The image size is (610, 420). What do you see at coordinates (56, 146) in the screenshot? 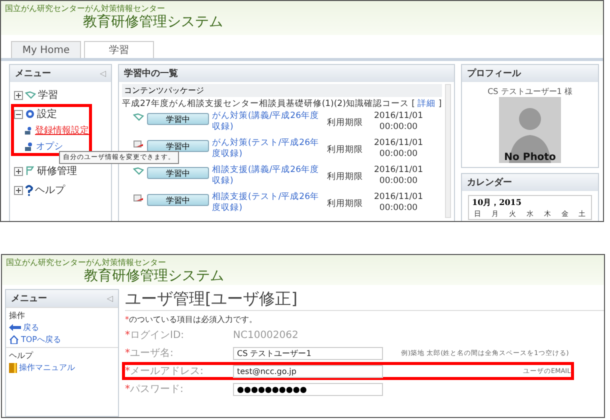
I see `tree-link: オプシ` at bounding box center [56, 146].